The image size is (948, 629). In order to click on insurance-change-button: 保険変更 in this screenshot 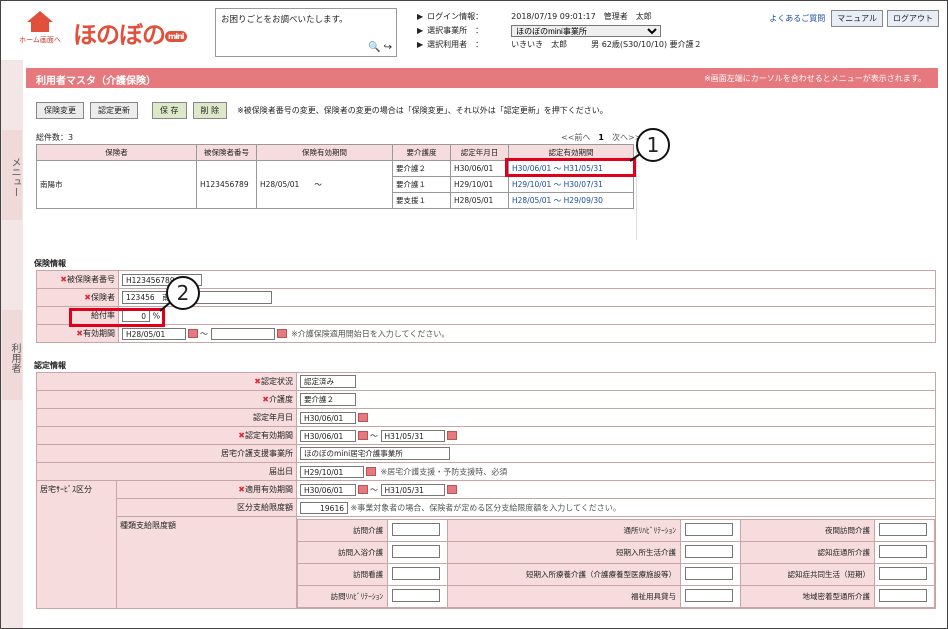, I will do `click(60, 110)`.